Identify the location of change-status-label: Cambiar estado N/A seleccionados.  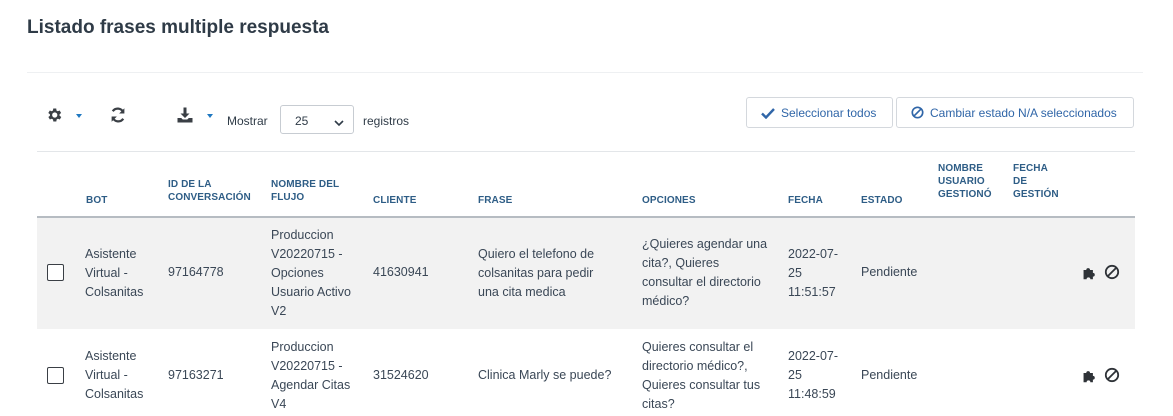
(1023, 112).